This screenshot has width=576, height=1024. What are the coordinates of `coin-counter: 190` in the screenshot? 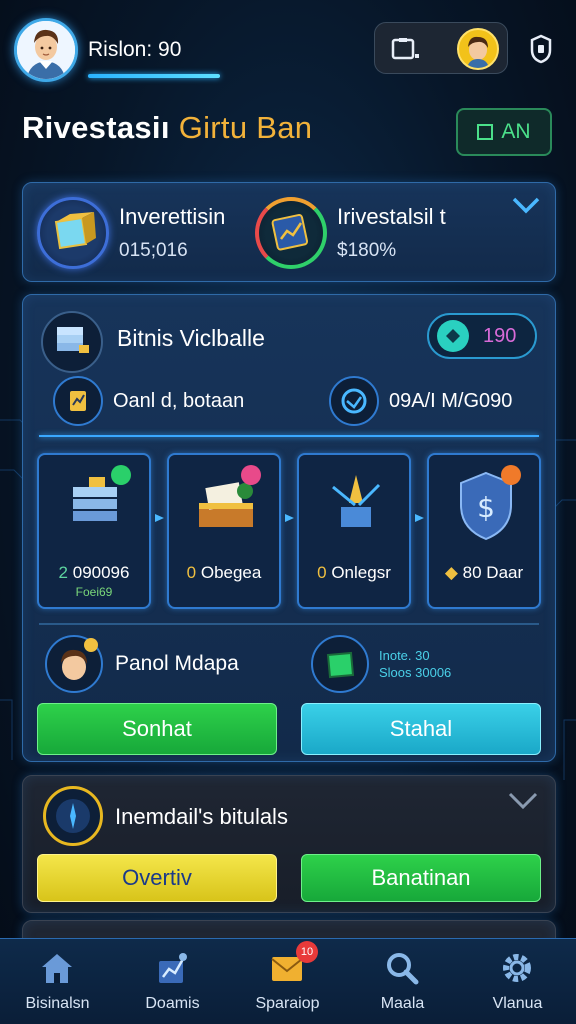 It's located at (482, 336).